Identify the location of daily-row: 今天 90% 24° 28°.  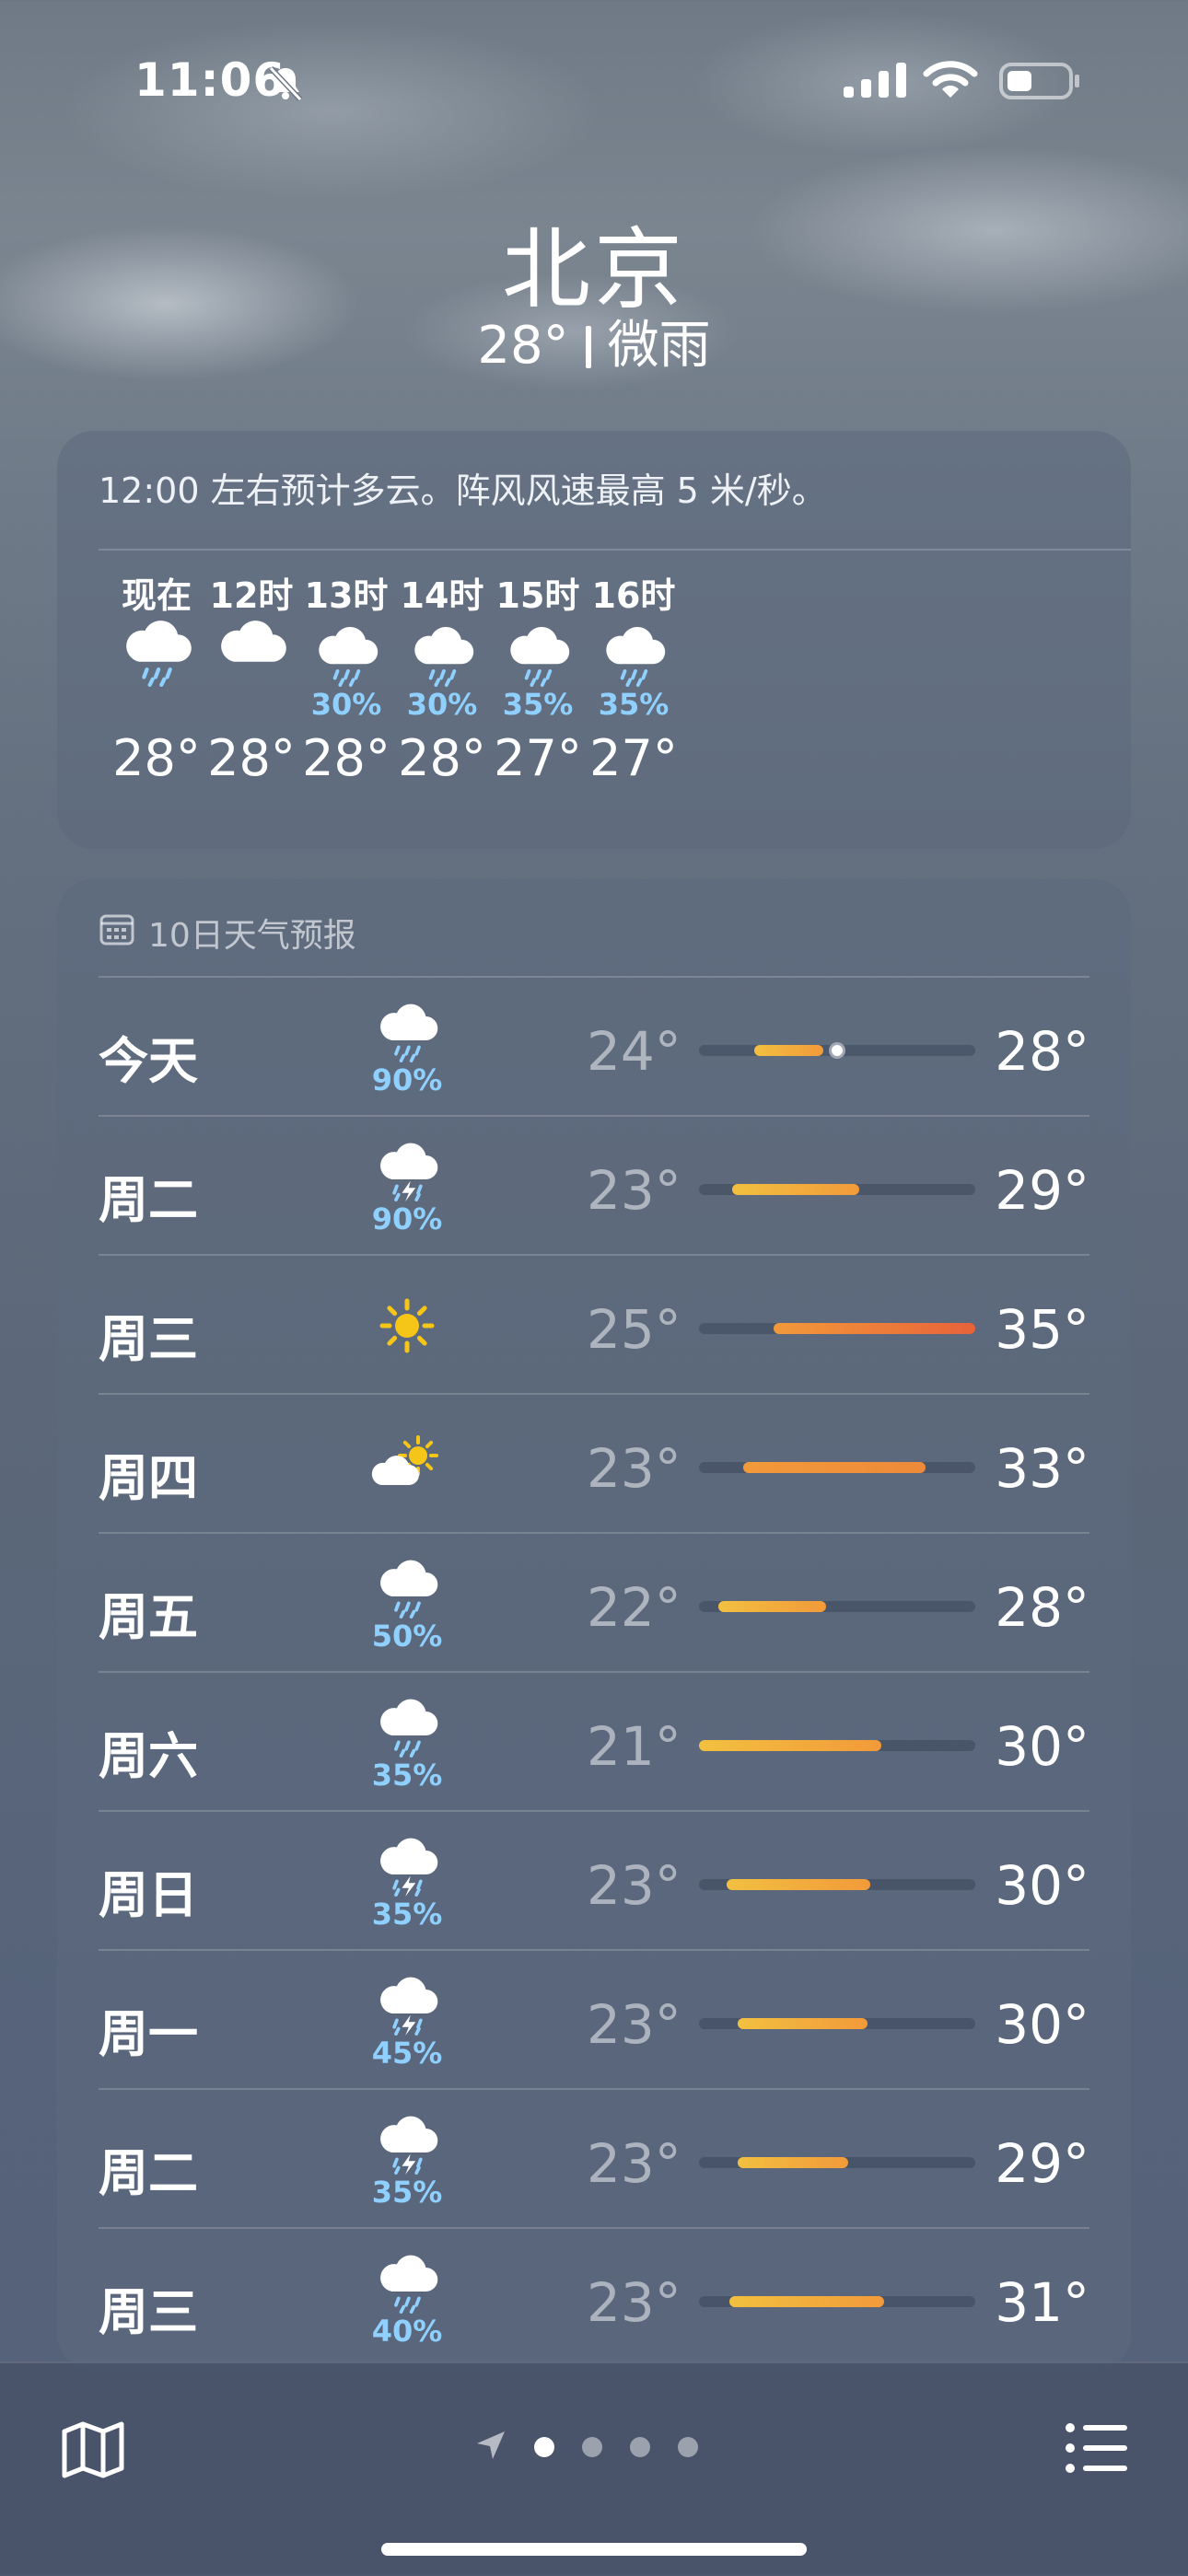
(615, 1047).